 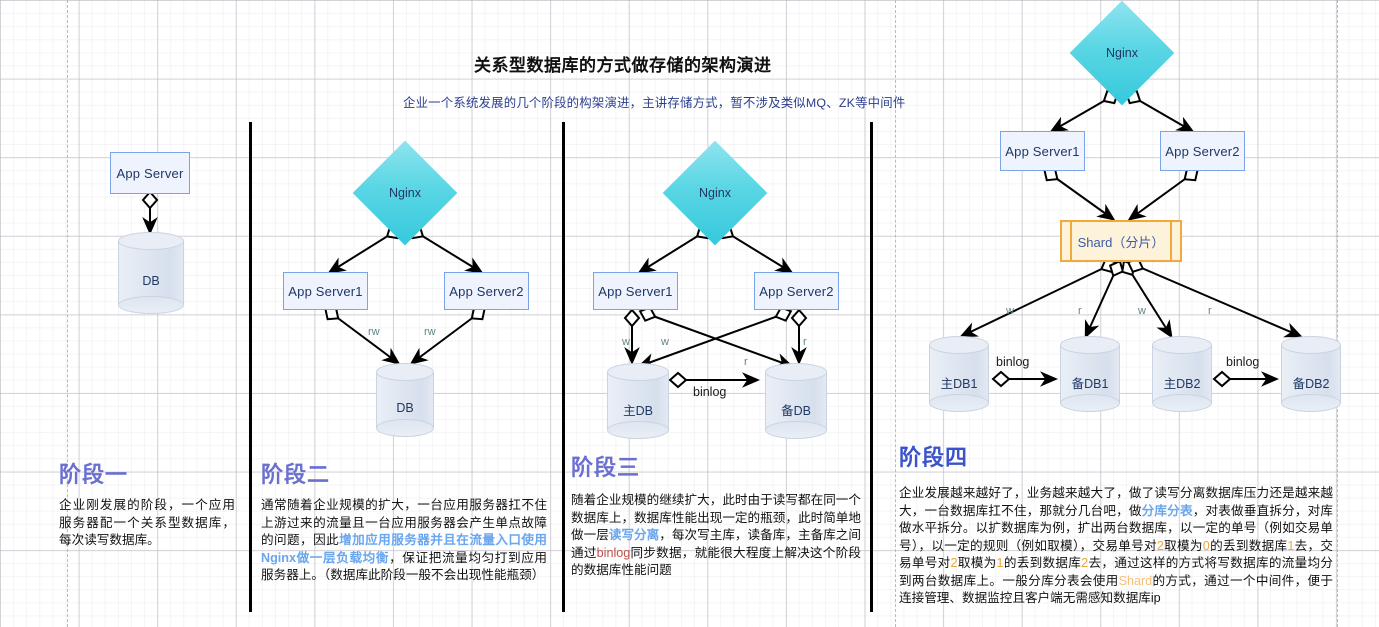 I want to click on stage4-app-server2-node: App Server2, so click(x=1202, y=151).